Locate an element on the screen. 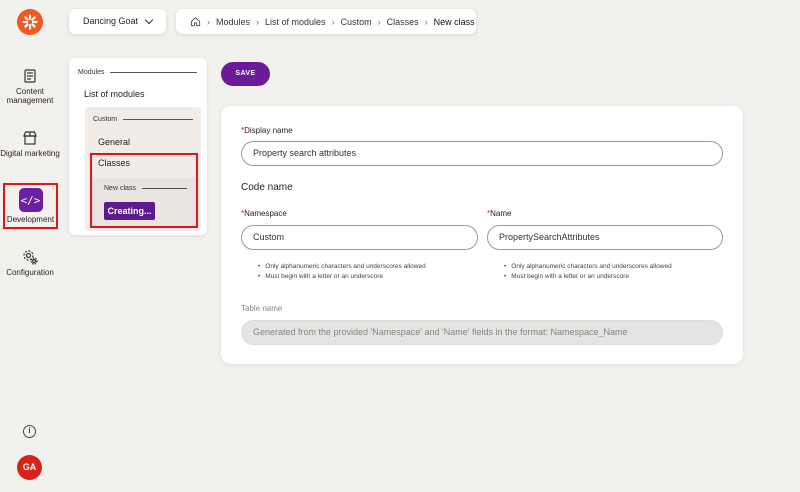 This screenshot has width=800, height=492. table-name-label: Table name is located at coordinates (262, 308).